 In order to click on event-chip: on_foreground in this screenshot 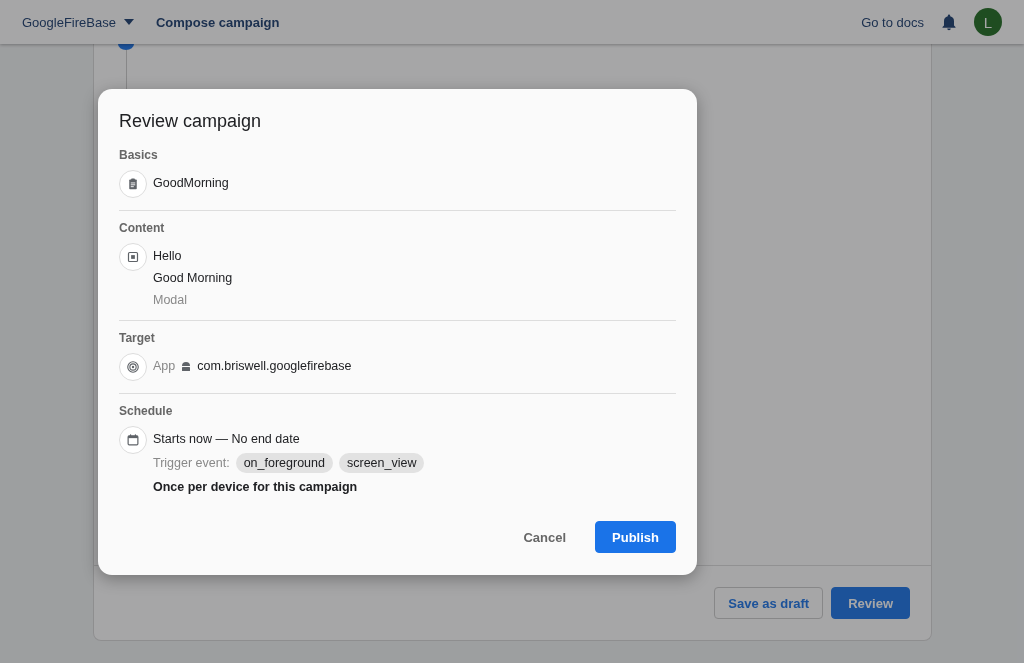, I will do `click(284, 463)`.